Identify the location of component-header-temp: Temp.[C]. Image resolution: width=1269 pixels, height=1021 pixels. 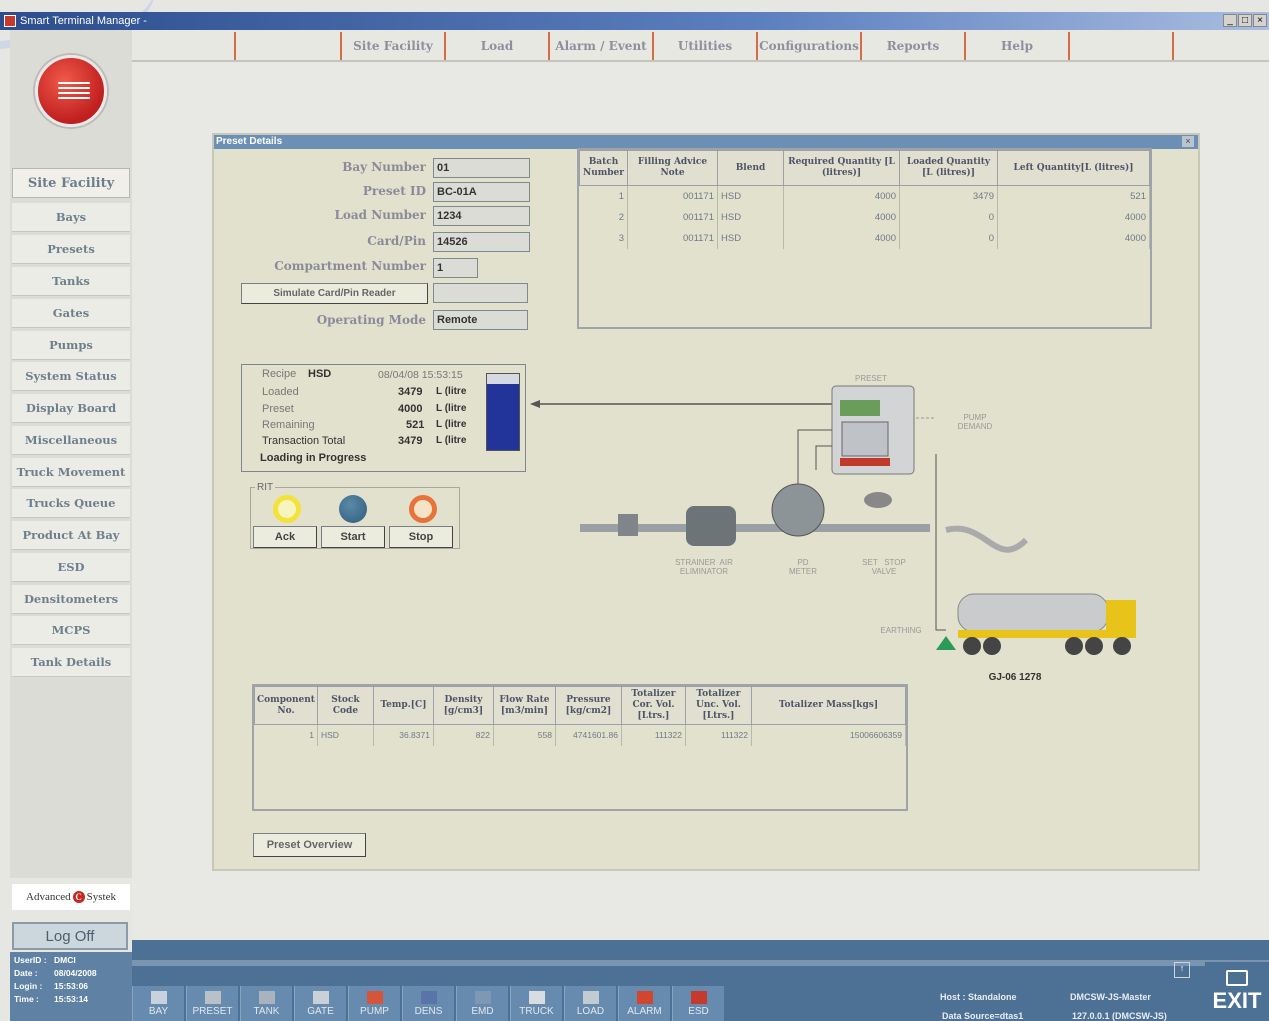
(403, 705).